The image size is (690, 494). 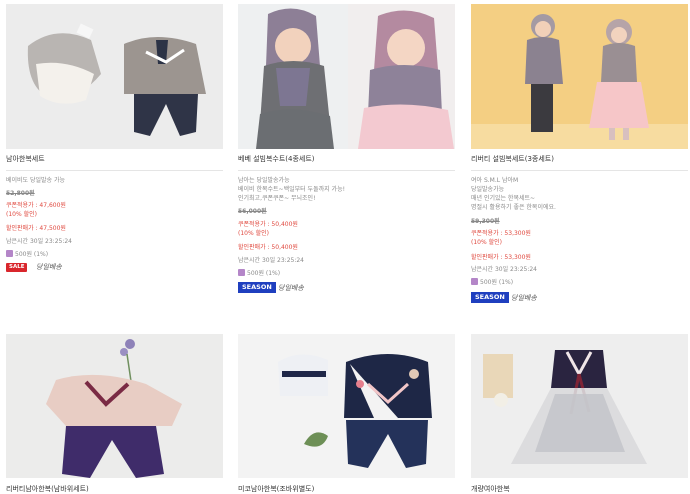 What do you see at coordinates (495, 180) in the screenshot?
I see `product-desc: 여아 S.M.L 남아M` at bounding box center [495, 180].